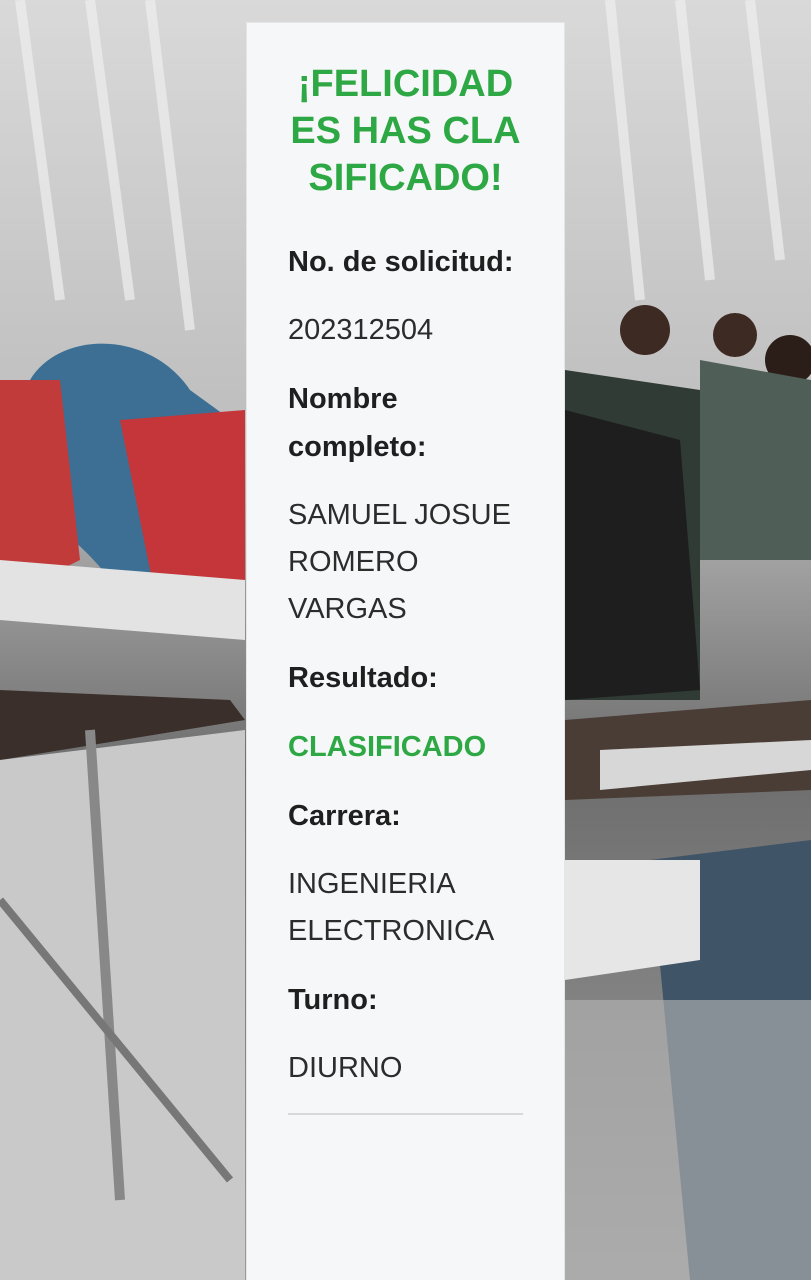 This screenshot has height=1280, width=811. I want to click on shift-value: DIURNO, so click(345, 1068).